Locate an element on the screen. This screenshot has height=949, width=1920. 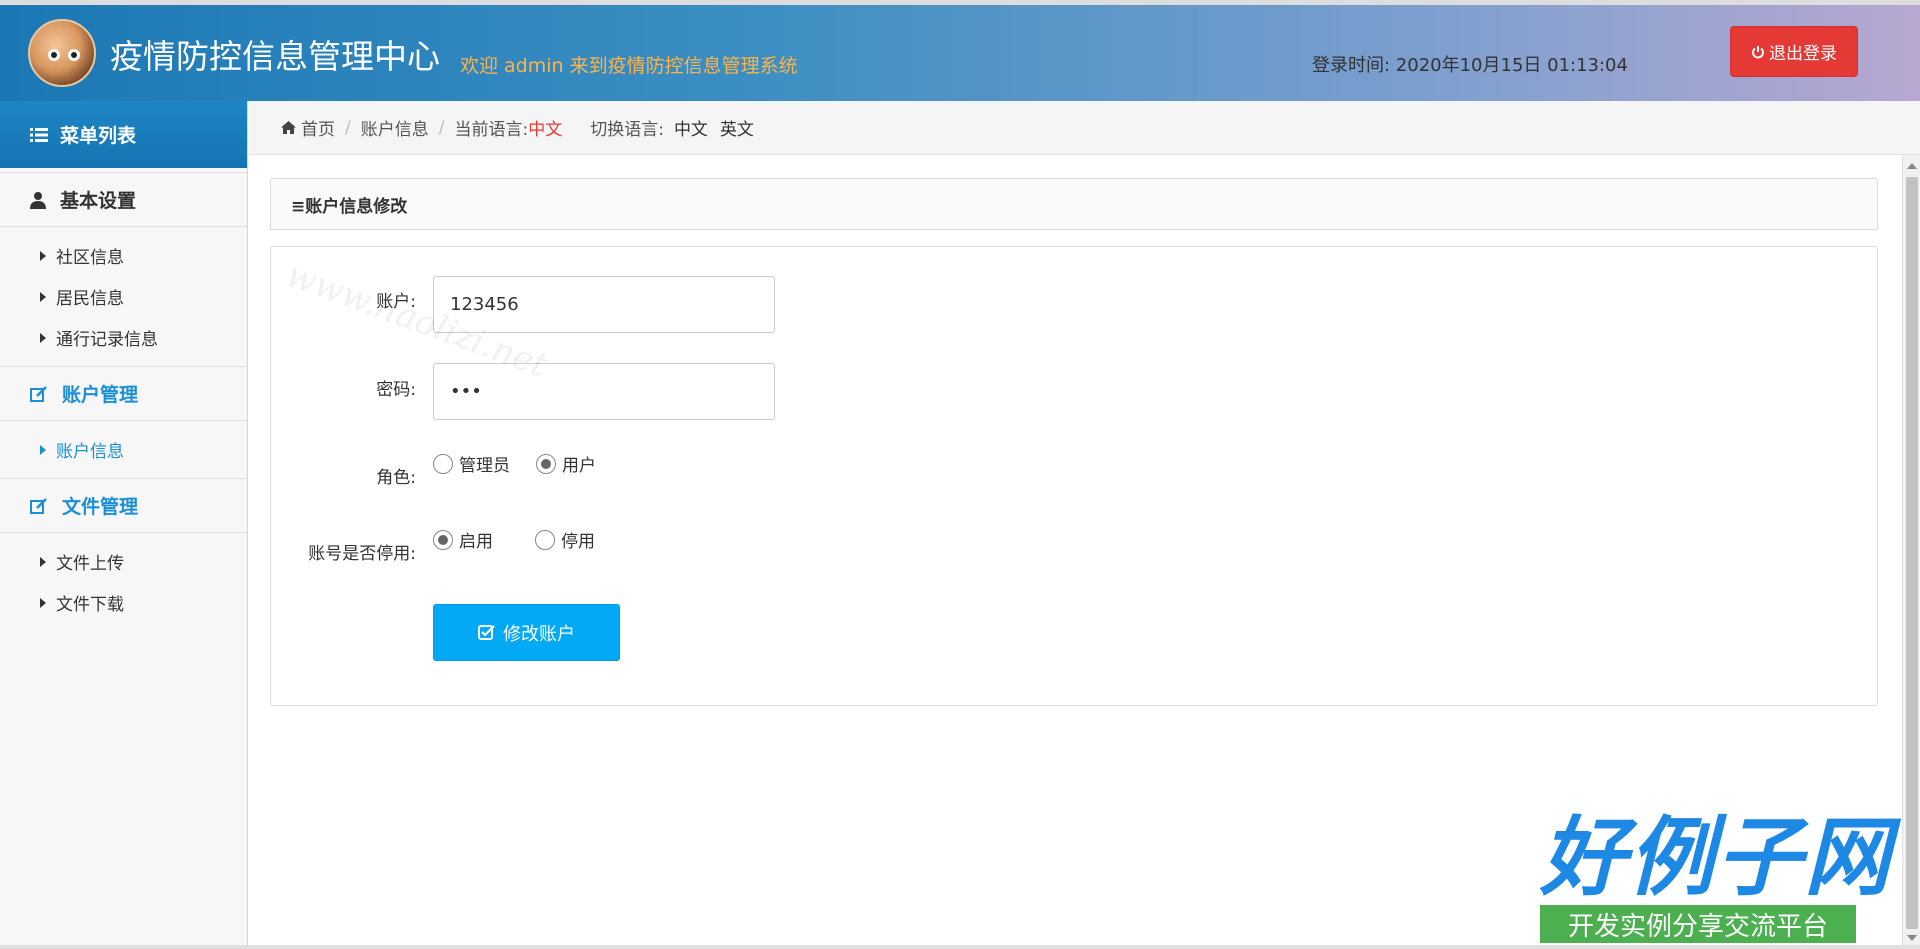
update-account-label: 修改账户 is located at coordinates (539, 634).